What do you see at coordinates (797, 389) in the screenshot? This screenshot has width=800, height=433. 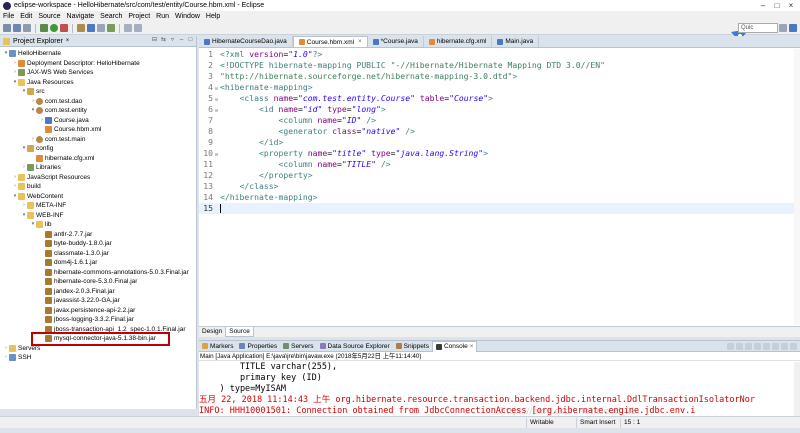 I see `console-vertical-scrollbar` at bounding box center [797, 389].